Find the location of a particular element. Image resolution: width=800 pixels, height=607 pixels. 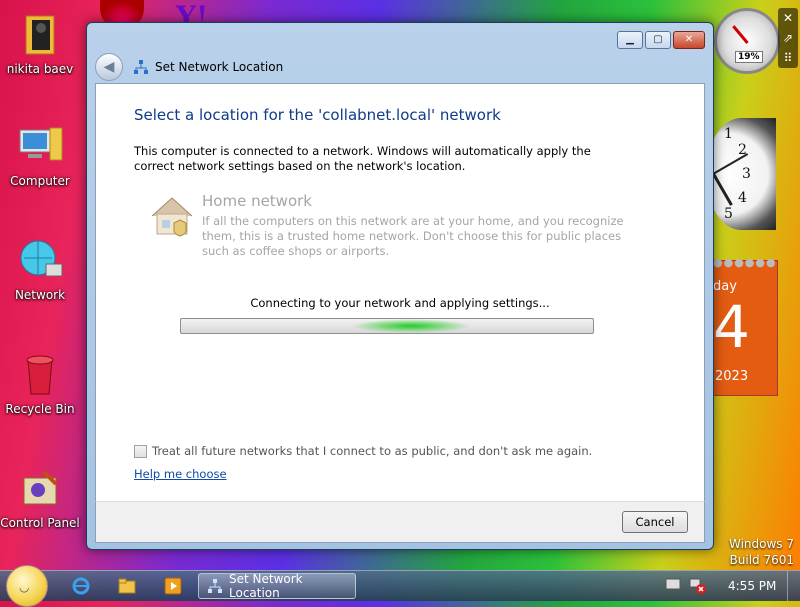

explorer-folder-icon is located at coordinates (127, 586).